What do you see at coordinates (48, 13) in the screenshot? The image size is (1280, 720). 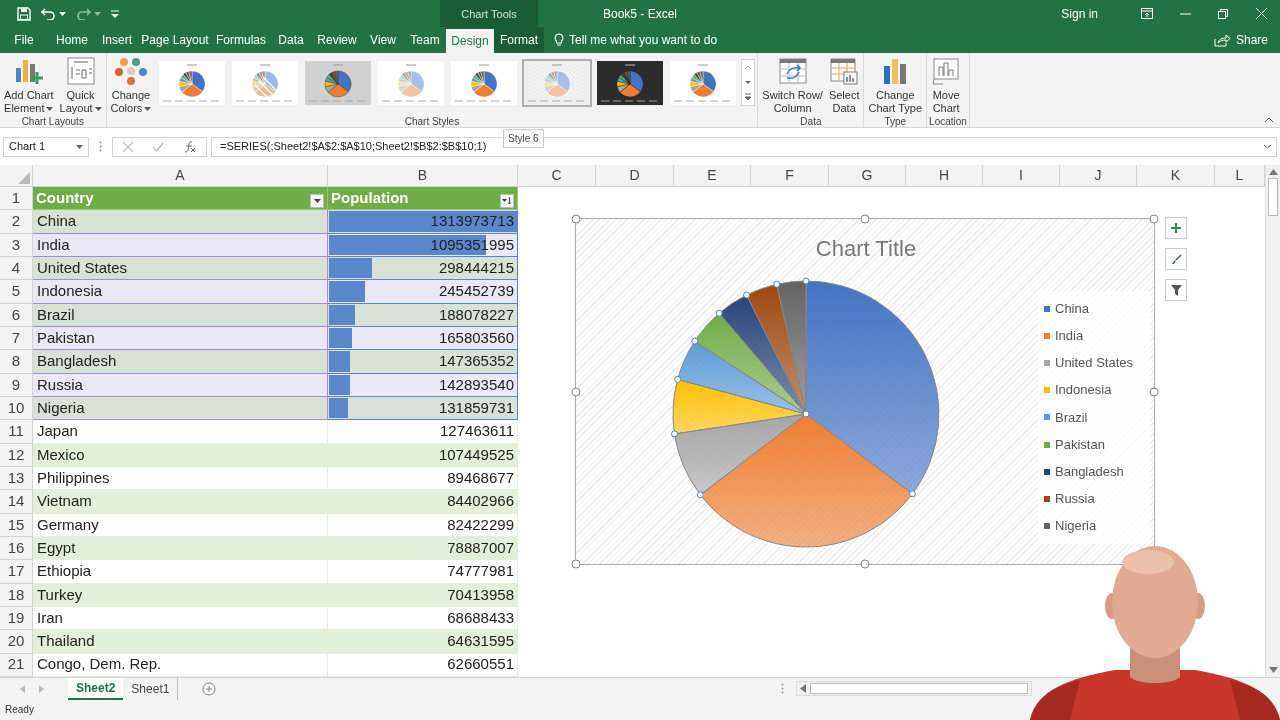 I see `undo-icon` at bounding box center [48, 13].